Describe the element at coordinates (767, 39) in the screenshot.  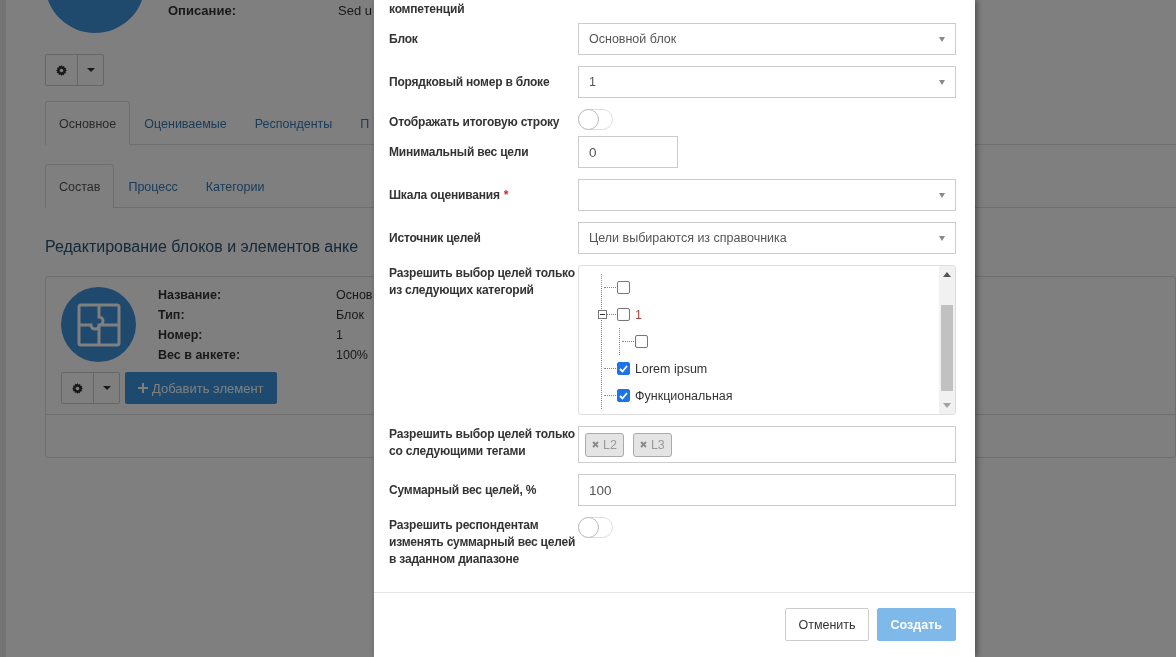
I see `select-field: Основной блок` at that location.